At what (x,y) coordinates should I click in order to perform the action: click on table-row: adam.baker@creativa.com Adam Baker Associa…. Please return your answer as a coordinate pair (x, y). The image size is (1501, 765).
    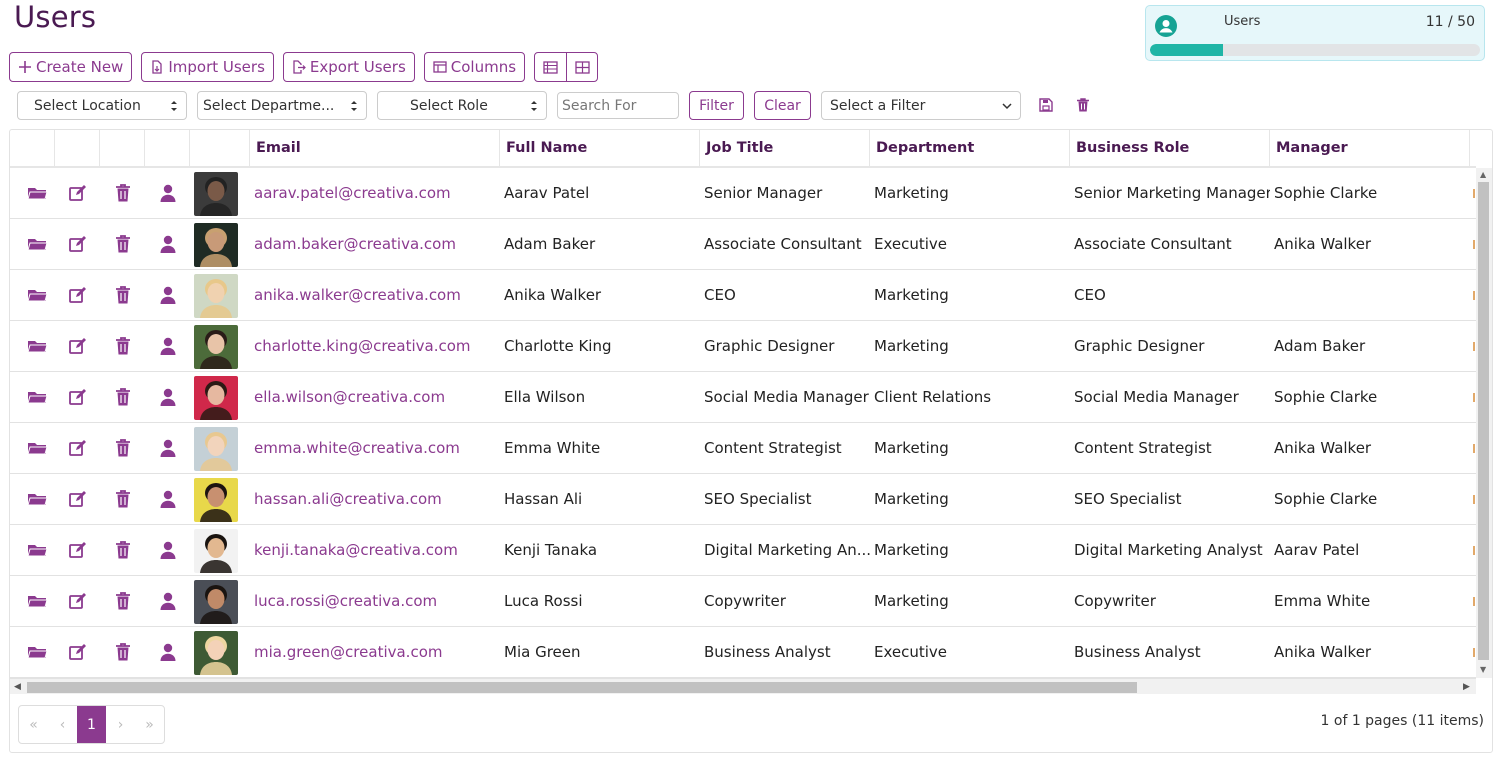
    Looking at the image, I should click on (743, 244).